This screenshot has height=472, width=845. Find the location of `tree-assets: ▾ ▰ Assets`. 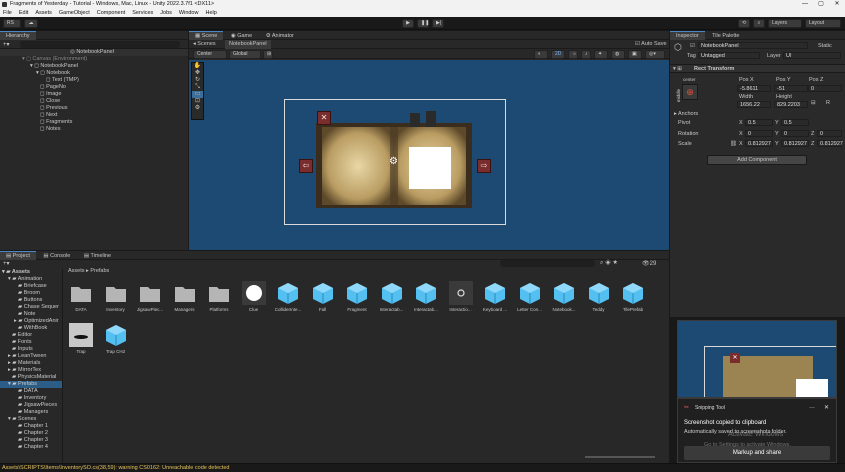

tree-assets: ▾ ▰ Assets is located at coordinates (31, 272).